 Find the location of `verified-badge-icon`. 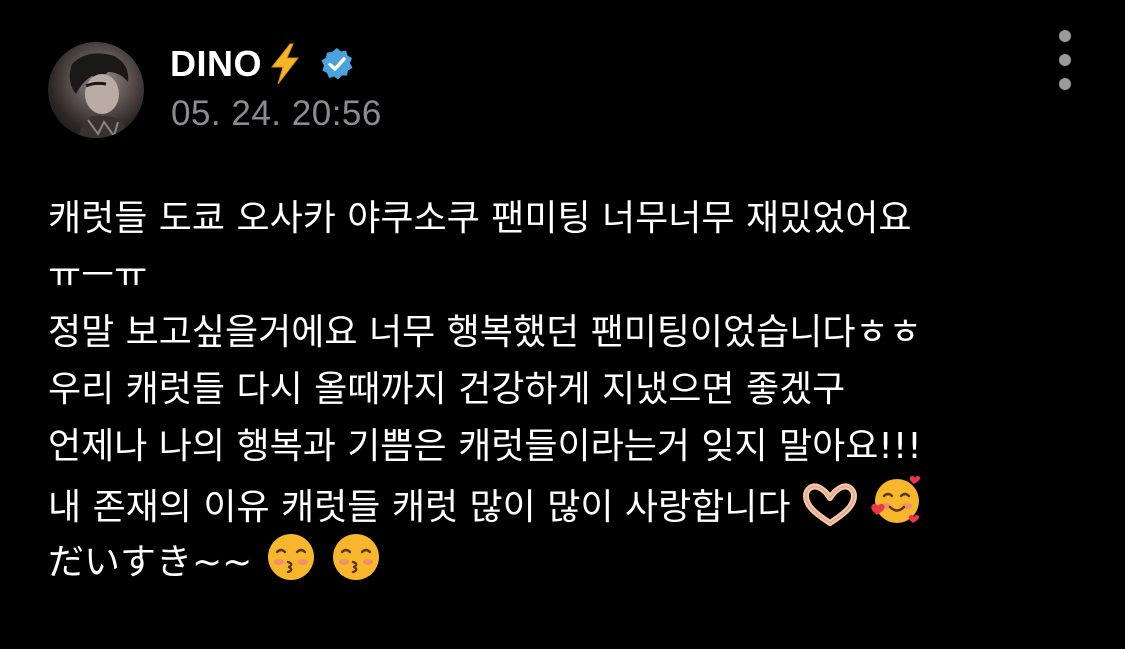

verified-badge-icon is located at coordinates (337, 64).